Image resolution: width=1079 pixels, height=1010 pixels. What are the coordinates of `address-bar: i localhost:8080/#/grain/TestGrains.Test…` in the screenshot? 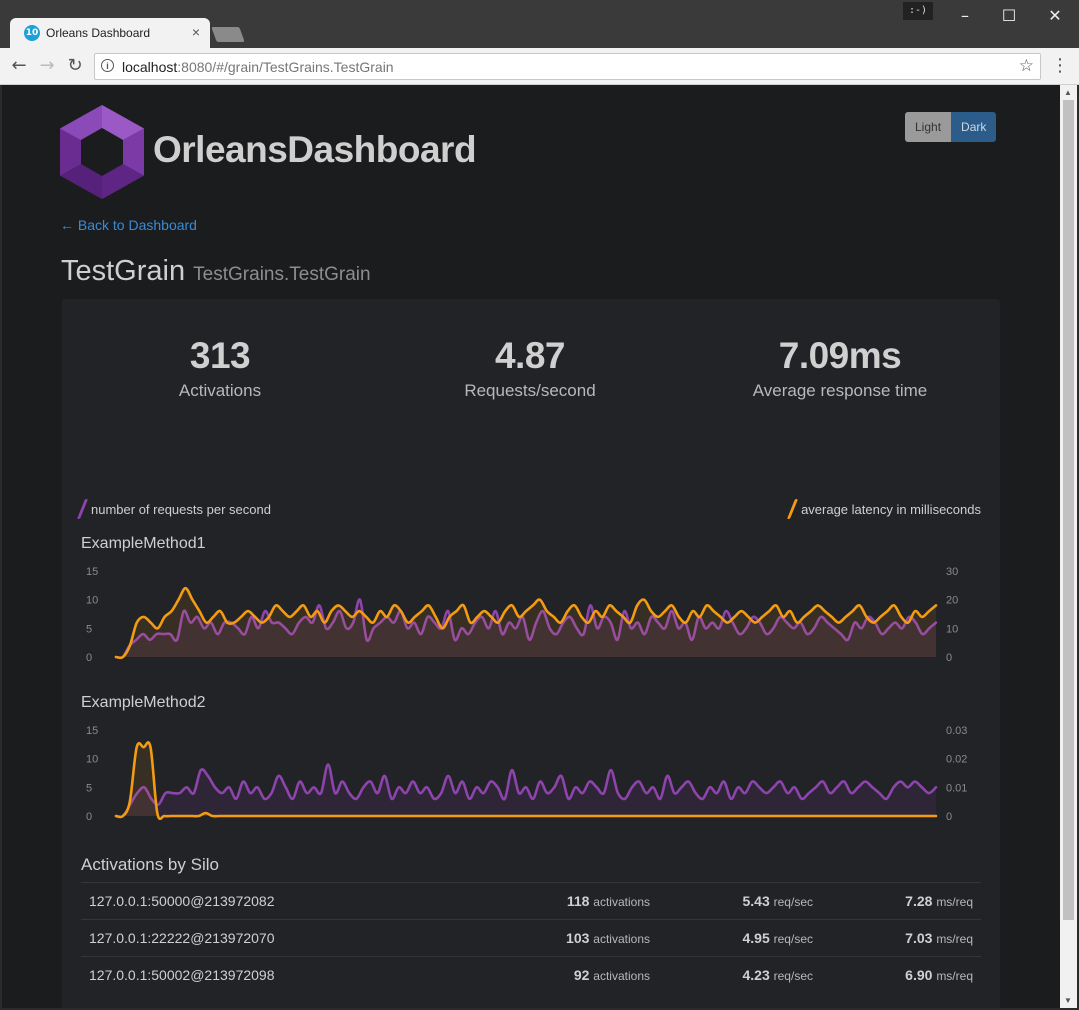 It's located at (567, 66).